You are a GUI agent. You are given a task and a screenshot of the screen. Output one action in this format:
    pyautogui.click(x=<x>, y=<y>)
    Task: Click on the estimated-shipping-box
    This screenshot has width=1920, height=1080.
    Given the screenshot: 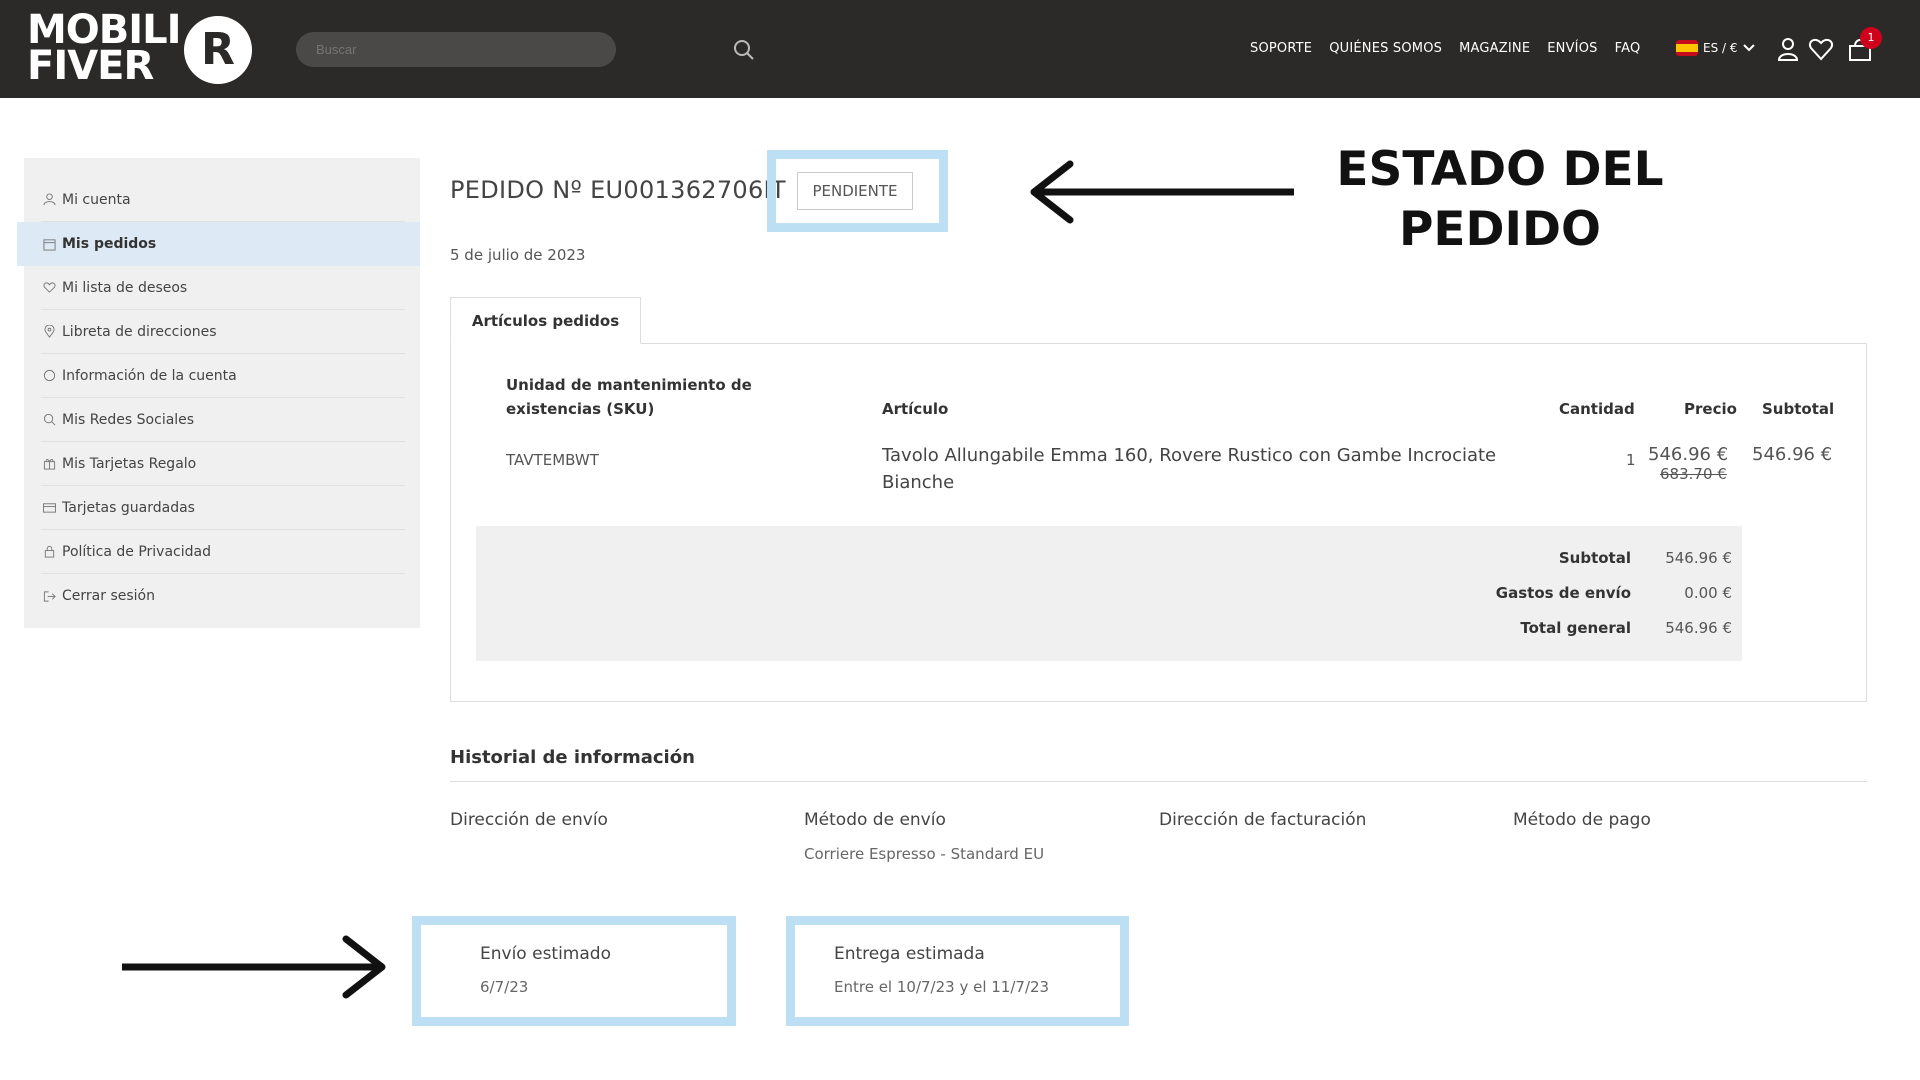 What is the action you would take?
    pyautogui.click(x=574, y=971)
    